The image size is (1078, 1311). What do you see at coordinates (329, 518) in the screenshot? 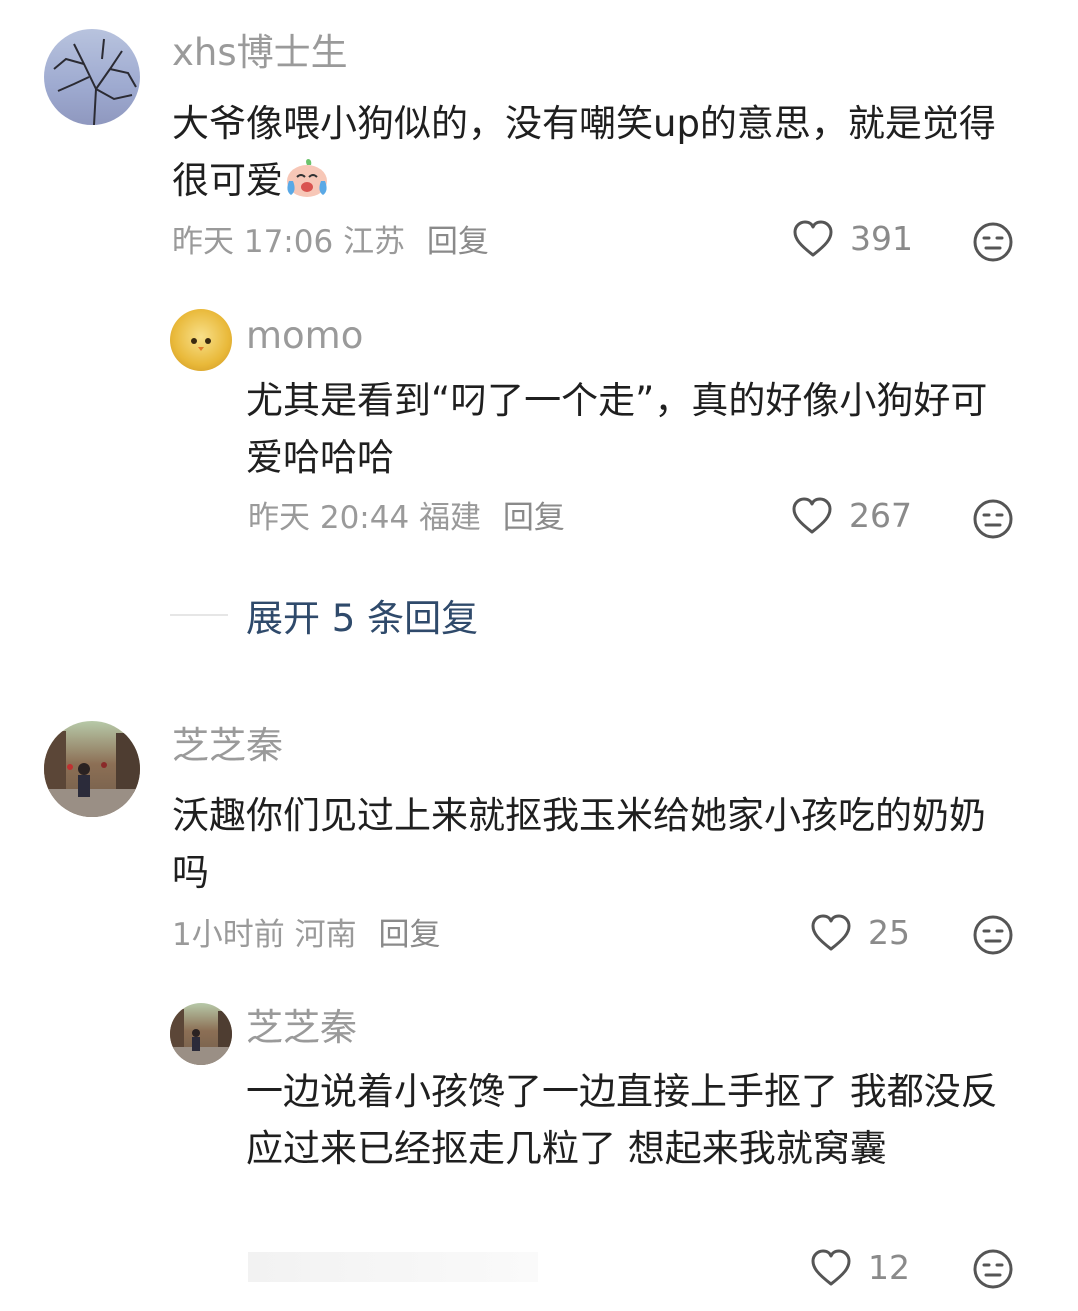
I see `comment-time: 昨天 20:44` at bounding box center [329, 518].